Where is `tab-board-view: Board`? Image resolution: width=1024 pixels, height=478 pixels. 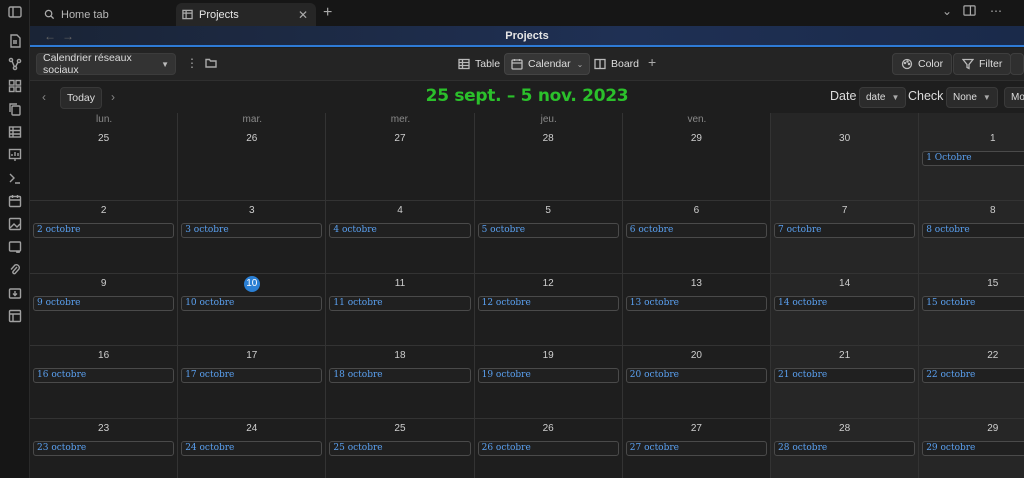
tab-board-view: Board is located at coordinates (616, 64).